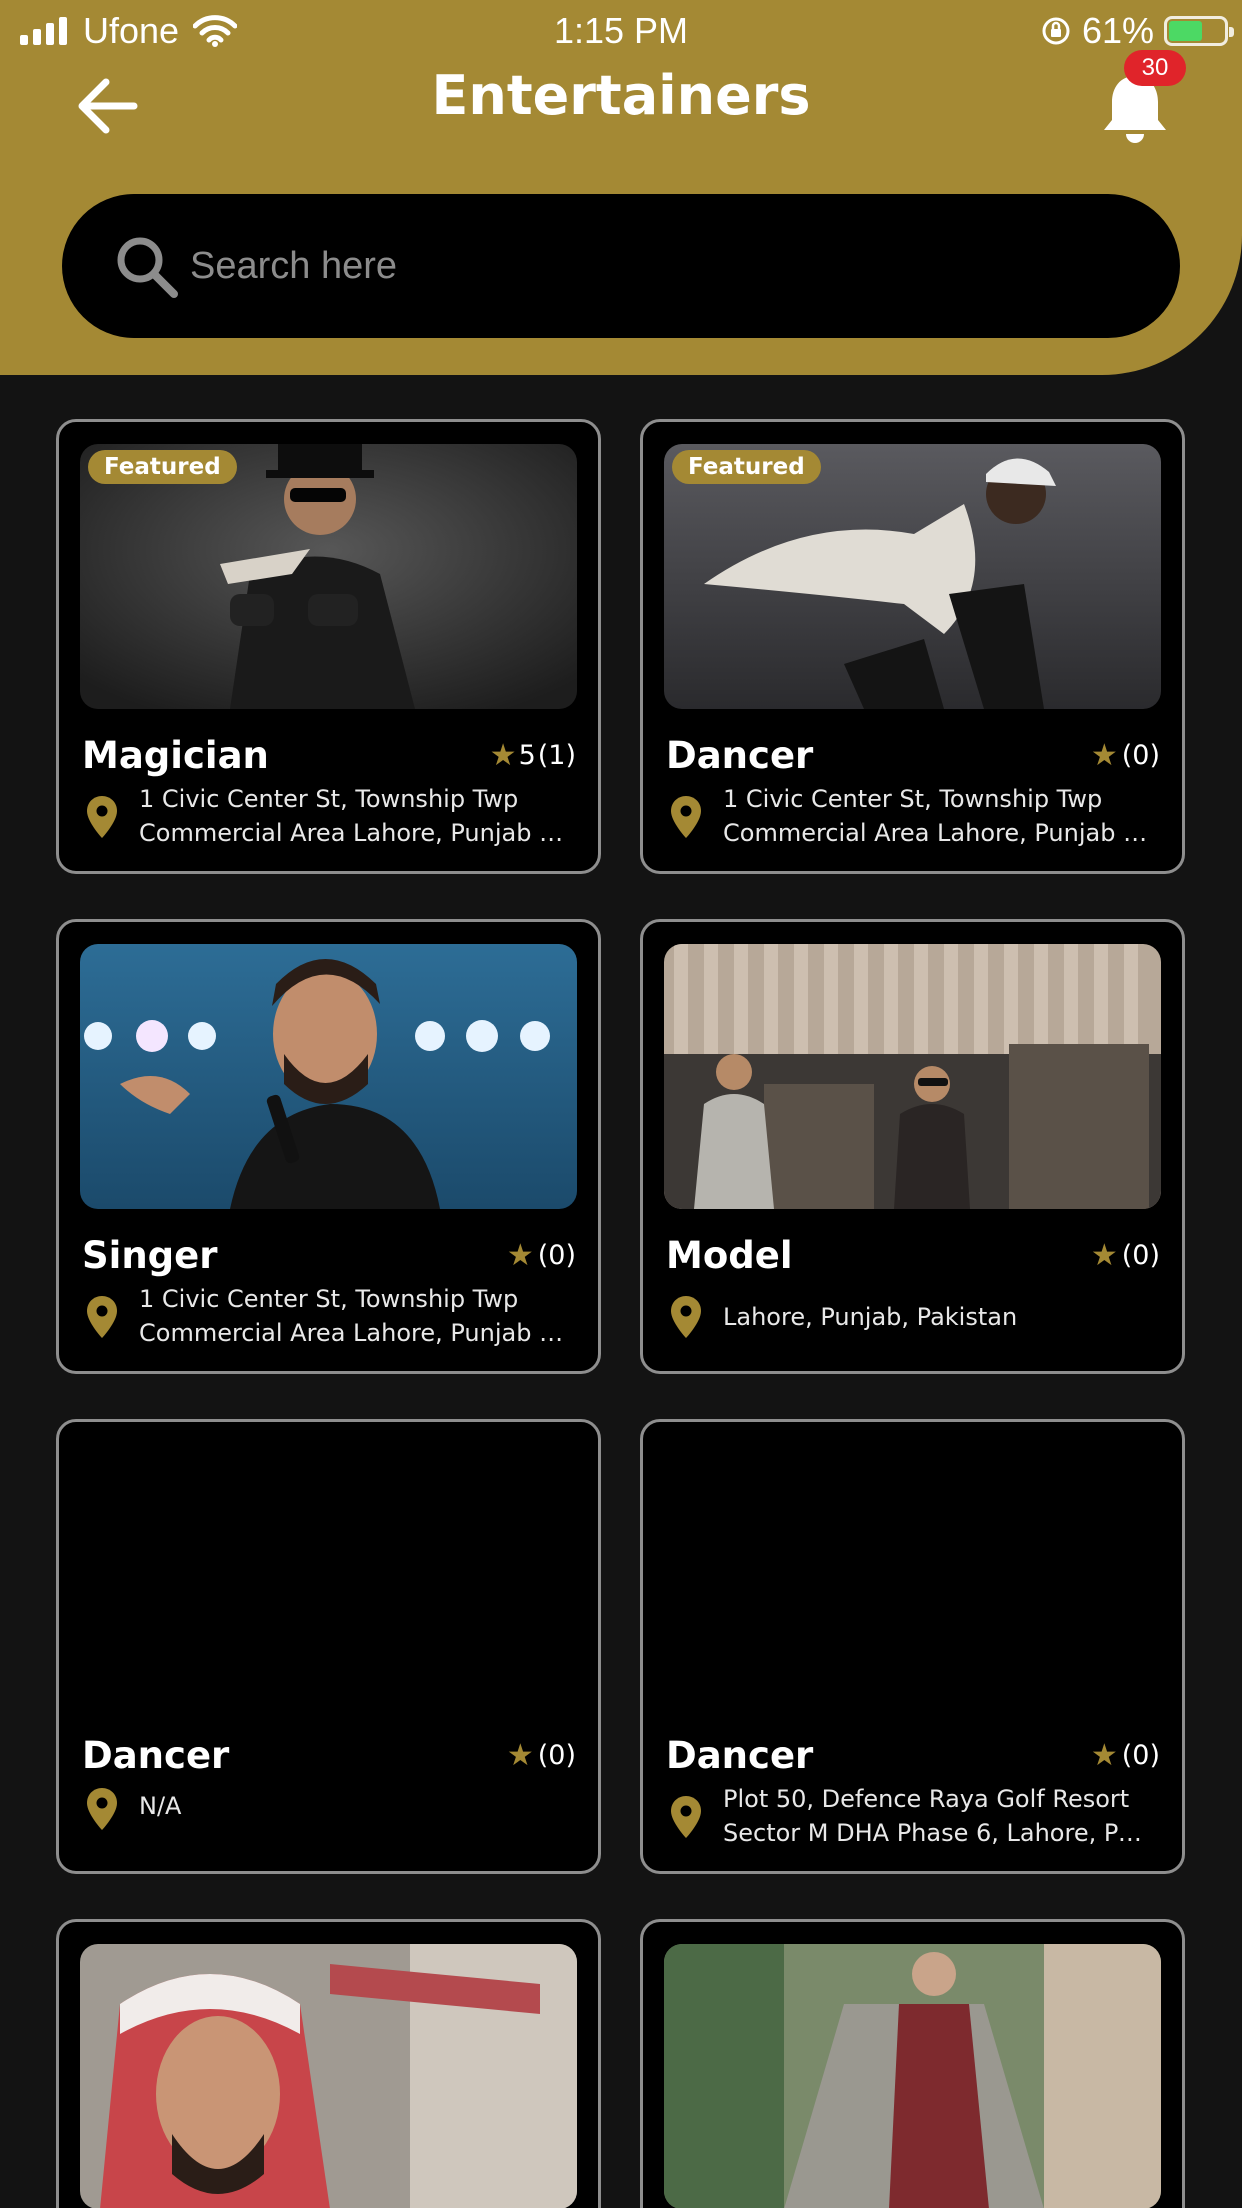 The width and height of the screenshot is (1242, 2208). I want to click on status-bar: Ufone 1:15 PM 61%, so click(621, 31).